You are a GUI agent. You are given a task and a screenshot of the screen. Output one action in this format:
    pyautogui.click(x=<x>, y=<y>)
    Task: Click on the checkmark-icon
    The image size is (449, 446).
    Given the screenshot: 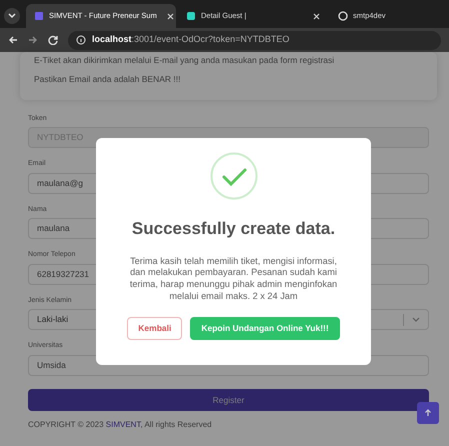 What is the action you would take?
    pyautogui.click(x=234, y=176)
    